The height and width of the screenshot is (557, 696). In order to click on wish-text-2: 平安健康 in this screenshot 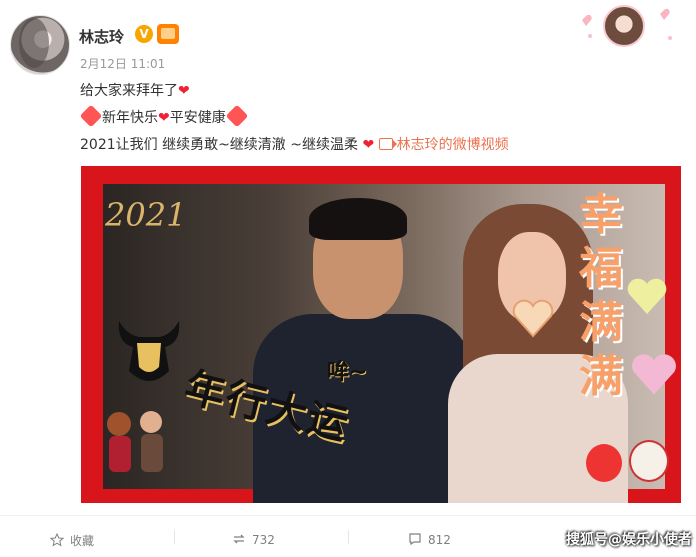, I will do `click(197, 118)`.